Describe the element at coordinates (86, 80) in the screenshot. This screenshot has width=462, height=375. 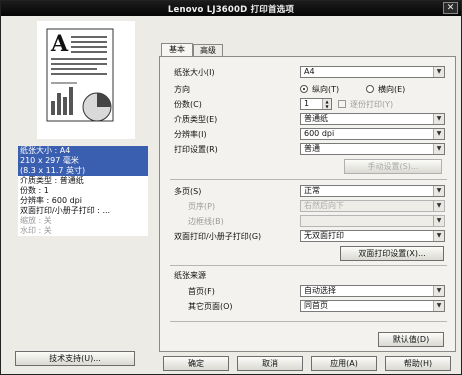
I see `page-preview-image: A` at that location.